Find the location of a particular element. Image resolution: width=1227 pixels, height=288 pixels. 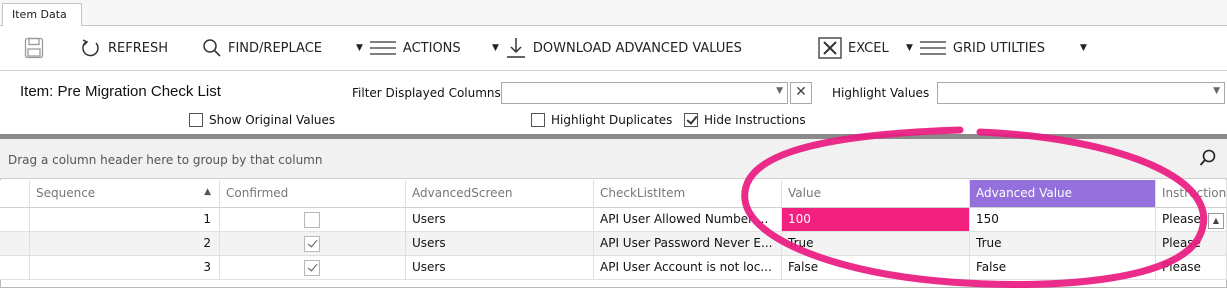

scroll-up-button: ▲ is located at coordinates (1216, 221).